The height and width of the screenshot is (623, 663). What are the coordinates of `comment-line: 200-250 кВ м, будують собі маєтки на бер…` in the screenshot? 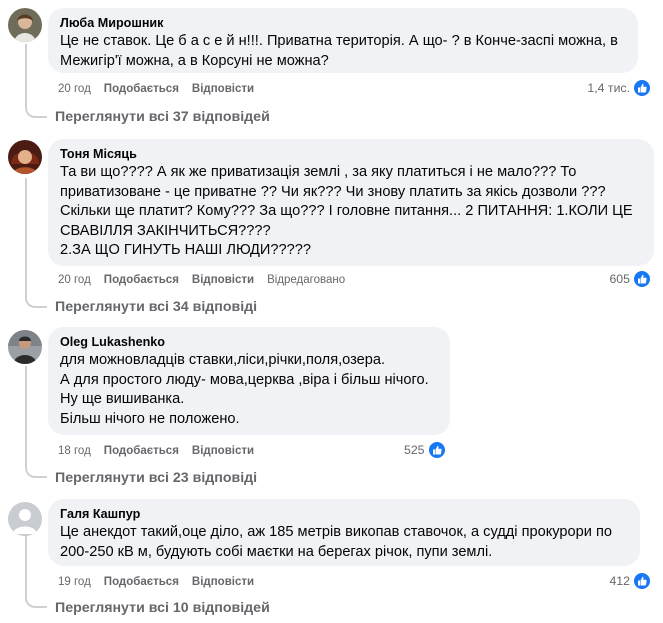 It's located at (276, 551).